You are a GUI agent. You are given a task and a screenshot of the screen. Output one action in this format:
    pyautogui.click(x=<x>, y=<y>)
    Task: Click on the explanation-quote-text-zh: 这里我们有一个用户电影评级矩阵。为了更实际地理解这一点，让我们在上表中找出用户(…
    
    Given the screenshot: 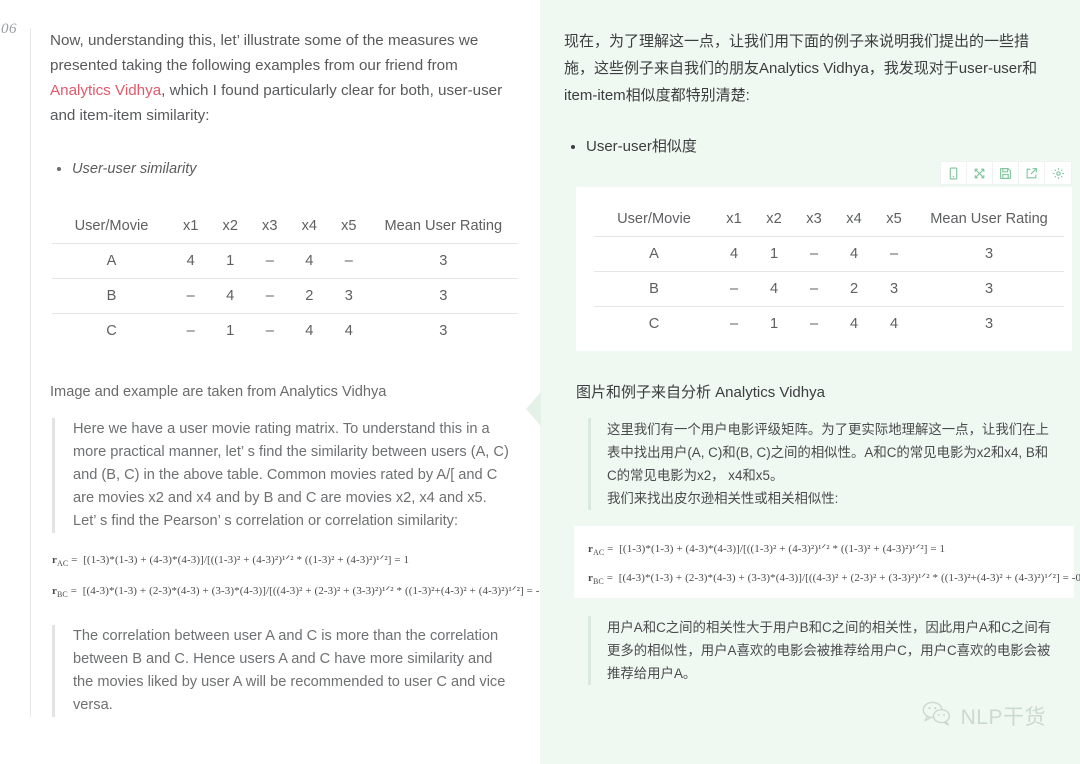 What is the action you would take?
    pyautogui.click(x=828, y=452)
    